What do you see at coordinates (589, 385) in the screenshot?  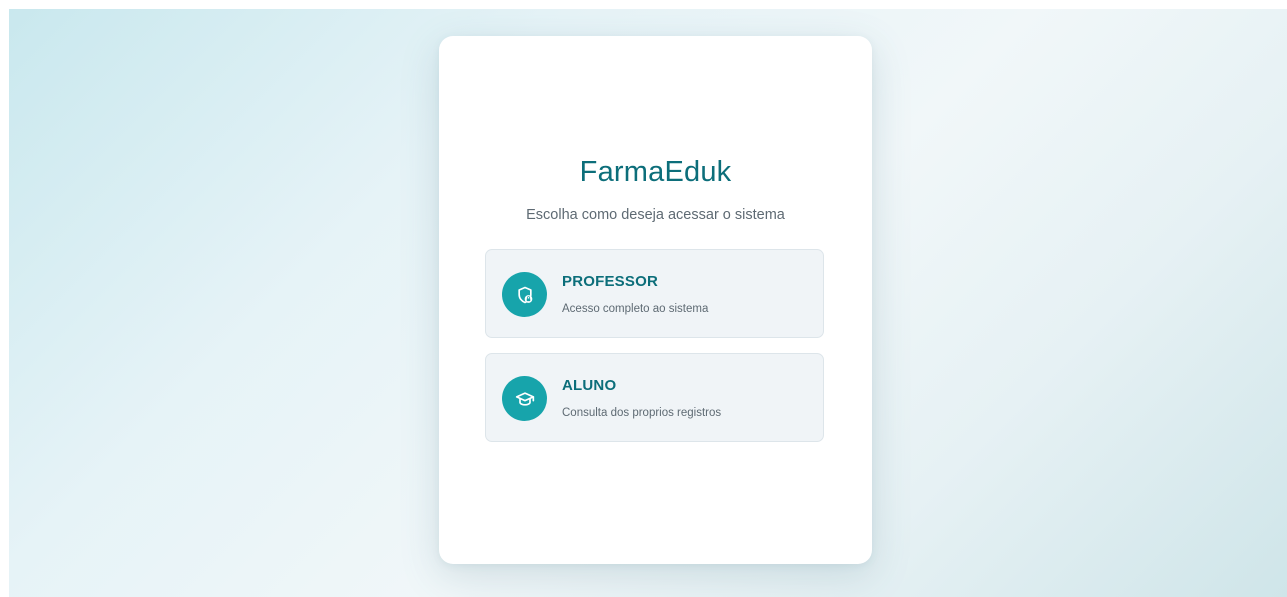 I see `aluno-option-title: ALUNO` at bounding box center [589, 385].